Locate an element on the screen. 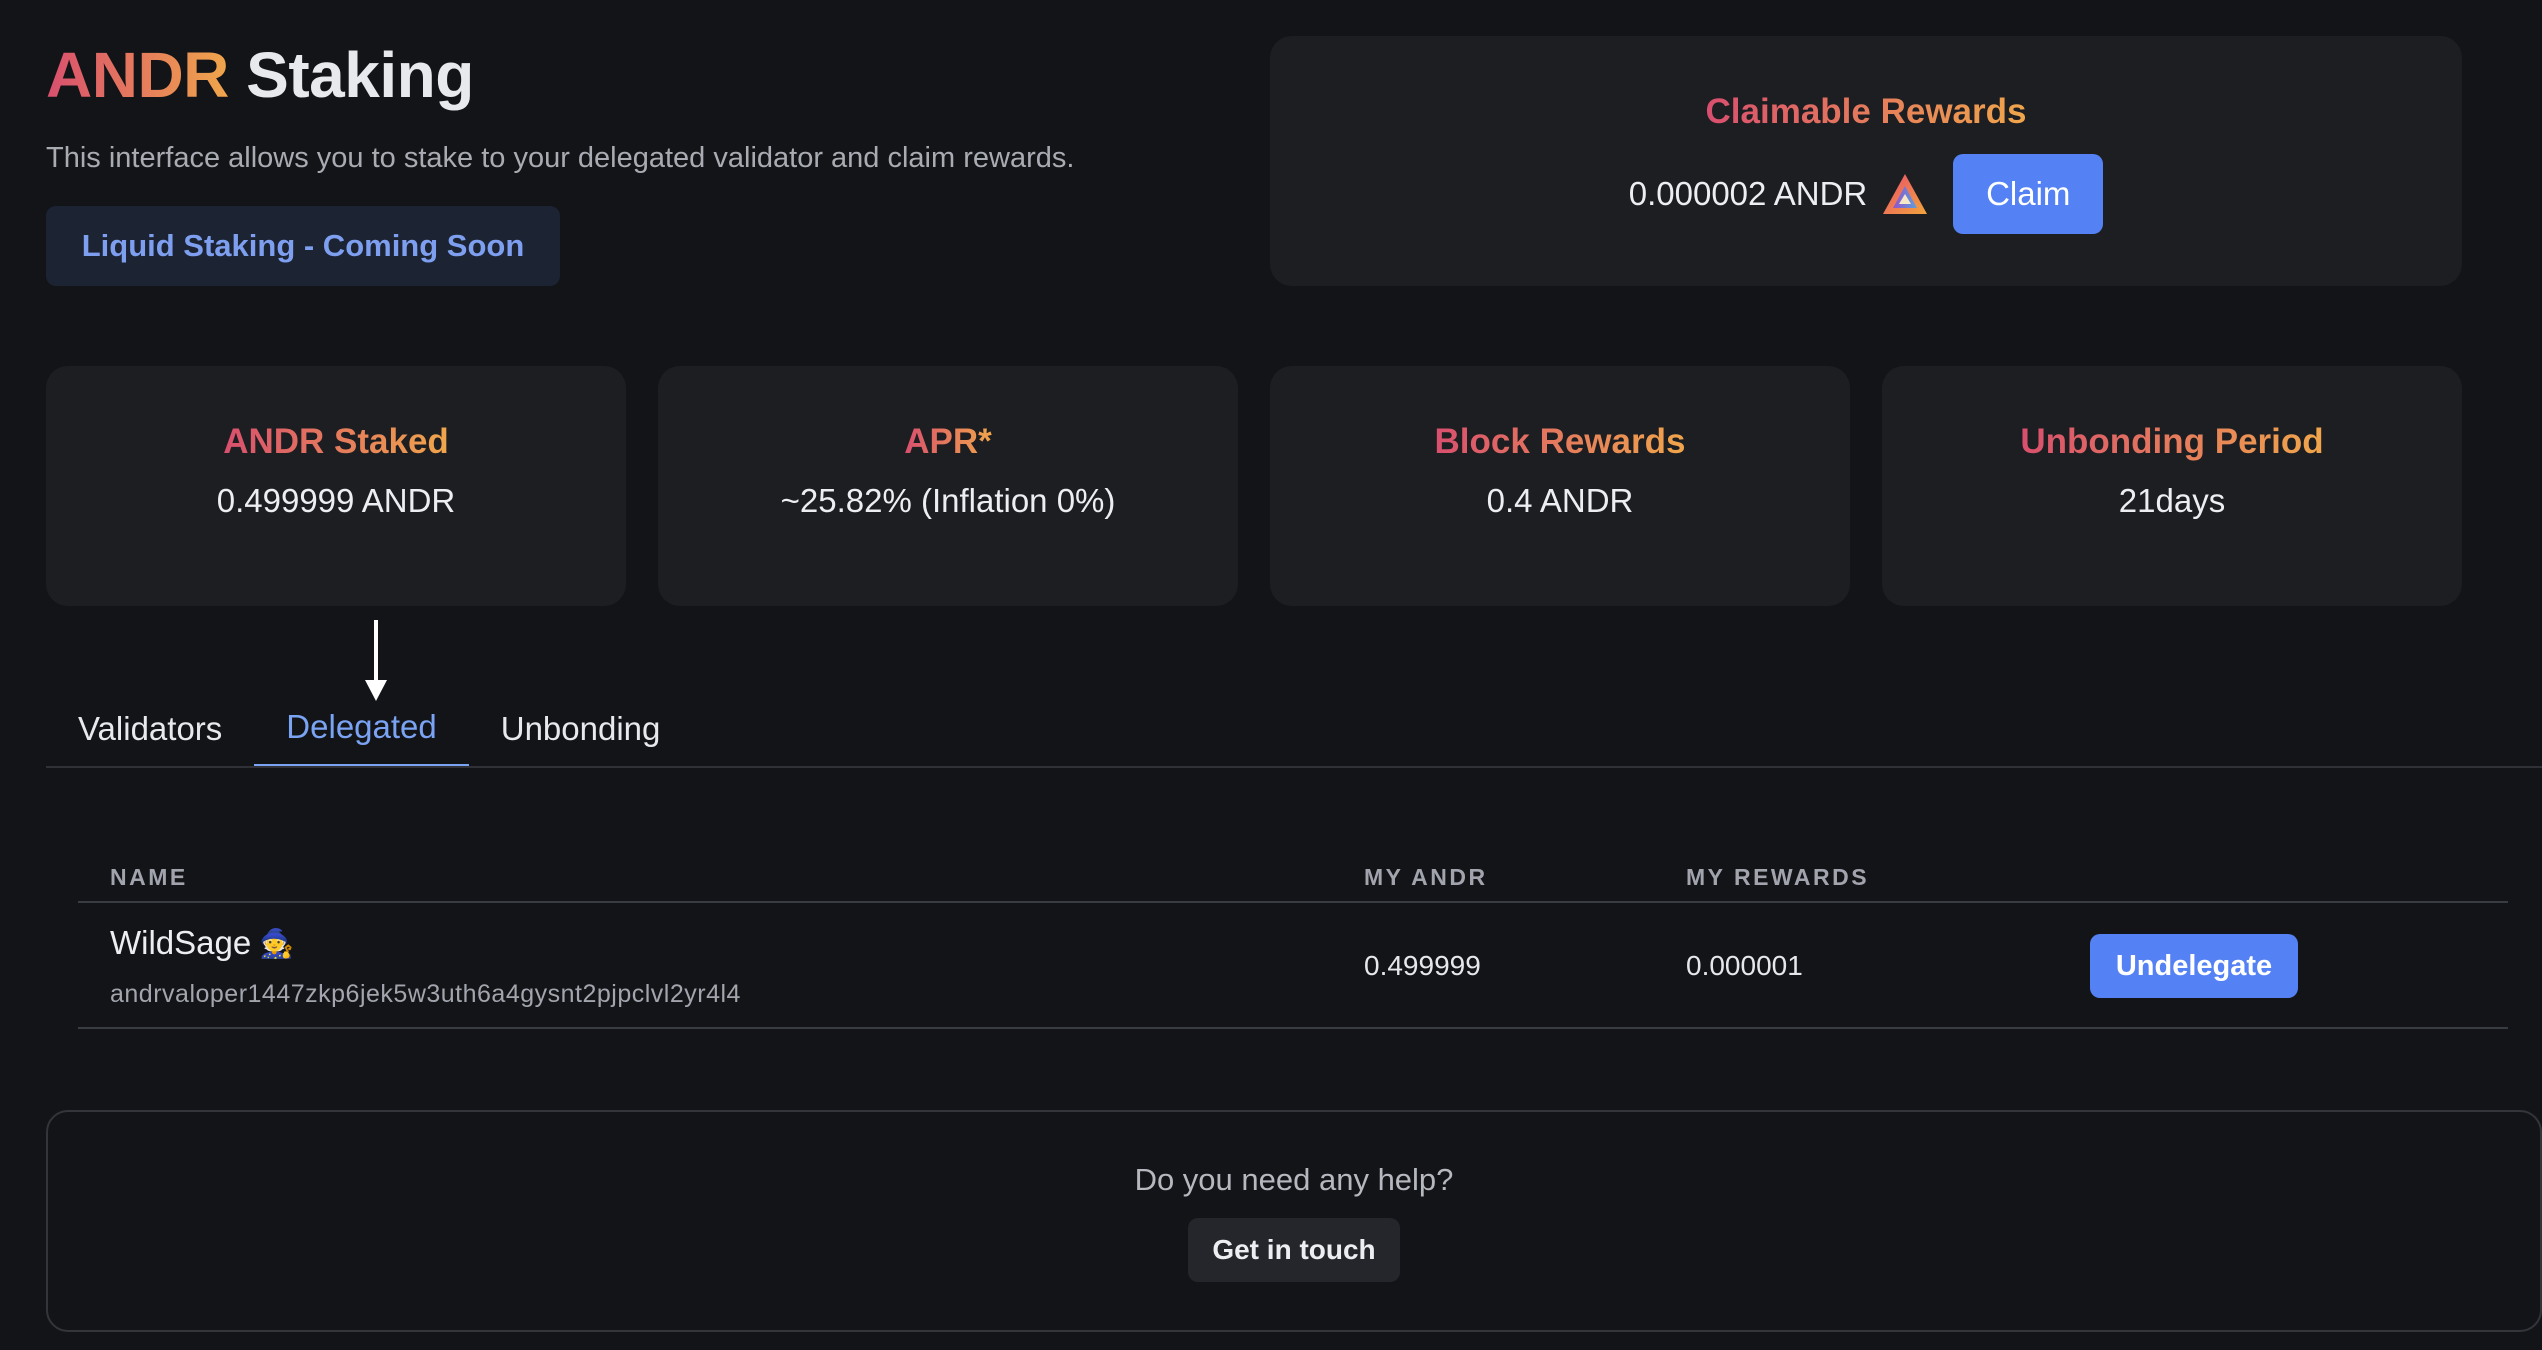  column-header-my-andr: MY ANDR is located at coordinates (1426, 877).